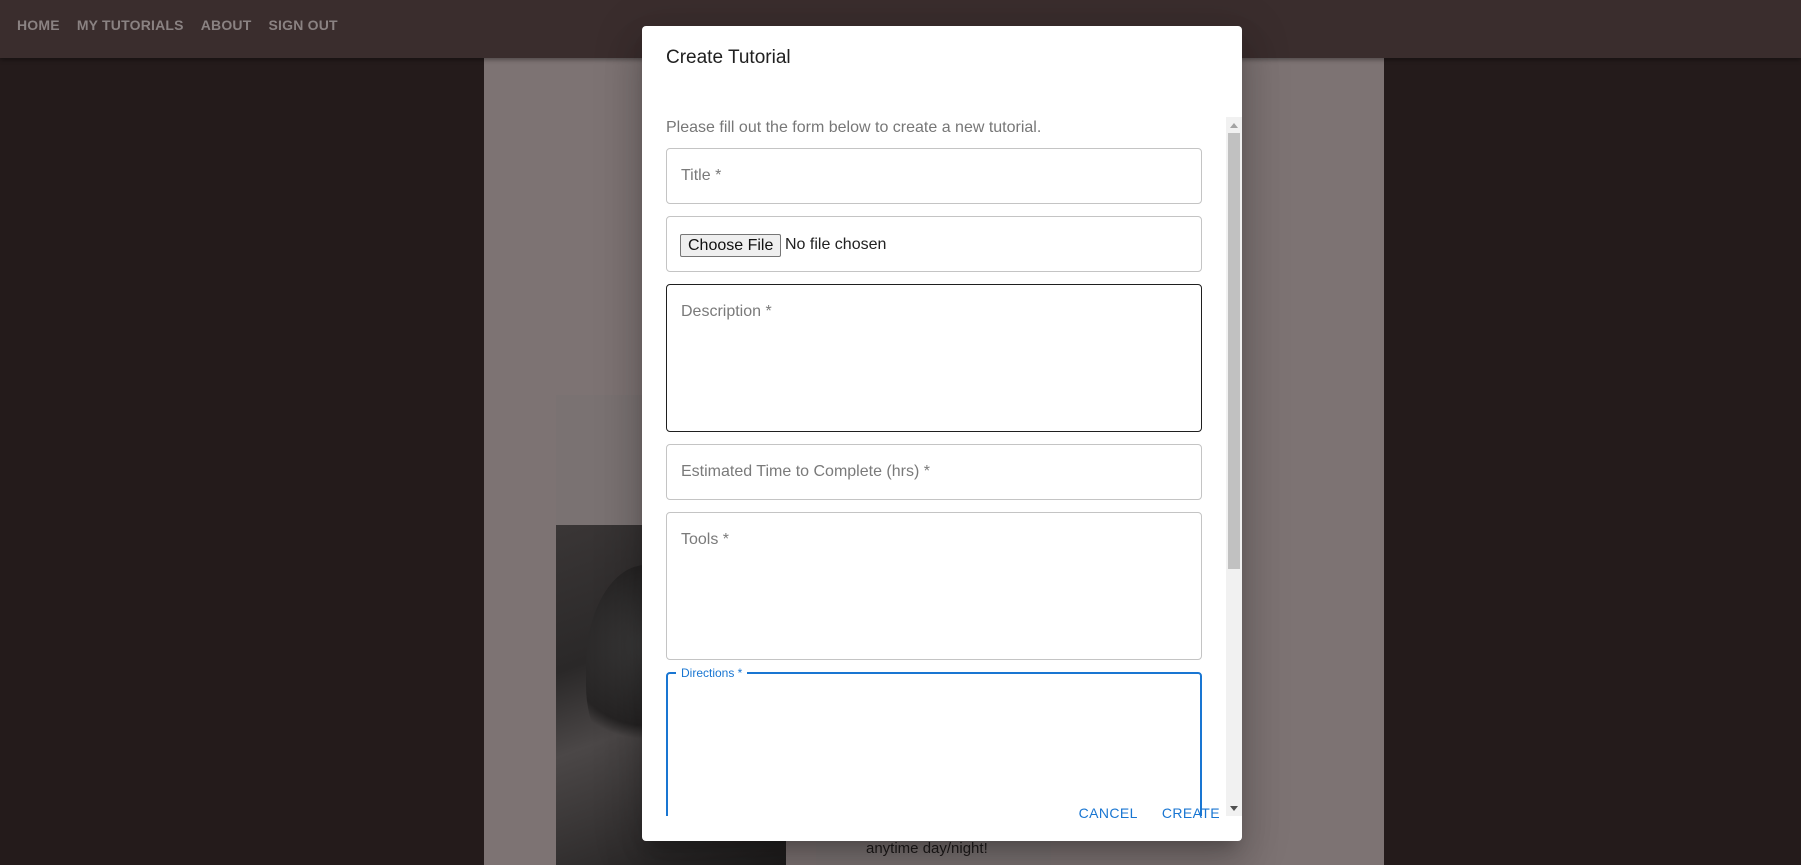  Describe the element at coordinates (934, 358) in the screenshot. I see `description-field: Description *` at that location.